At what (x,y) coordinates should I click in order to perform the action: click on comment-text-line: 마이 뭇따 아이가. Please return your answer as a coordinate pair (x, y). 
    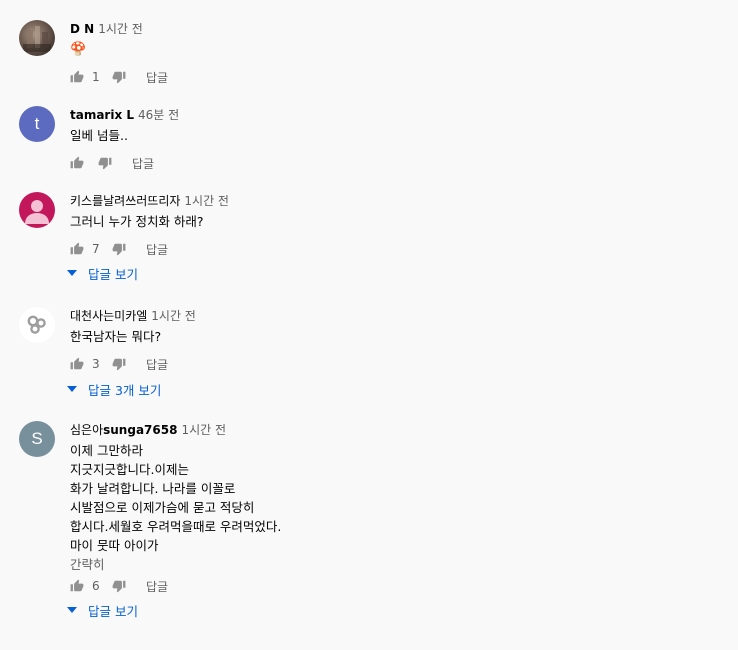
    Looking at the image, I should click on (114, 545).